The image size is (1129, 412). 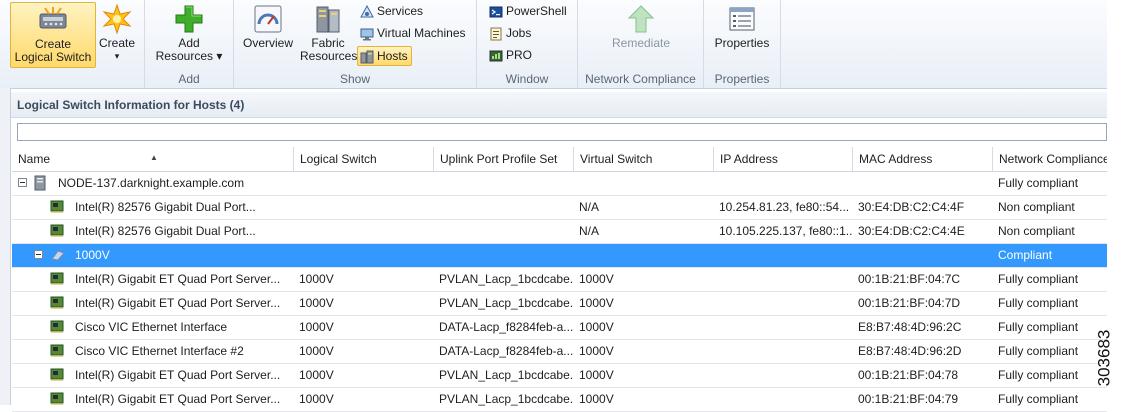 I want to click on jobs-button: Jobs, so click(x=510, y=33).